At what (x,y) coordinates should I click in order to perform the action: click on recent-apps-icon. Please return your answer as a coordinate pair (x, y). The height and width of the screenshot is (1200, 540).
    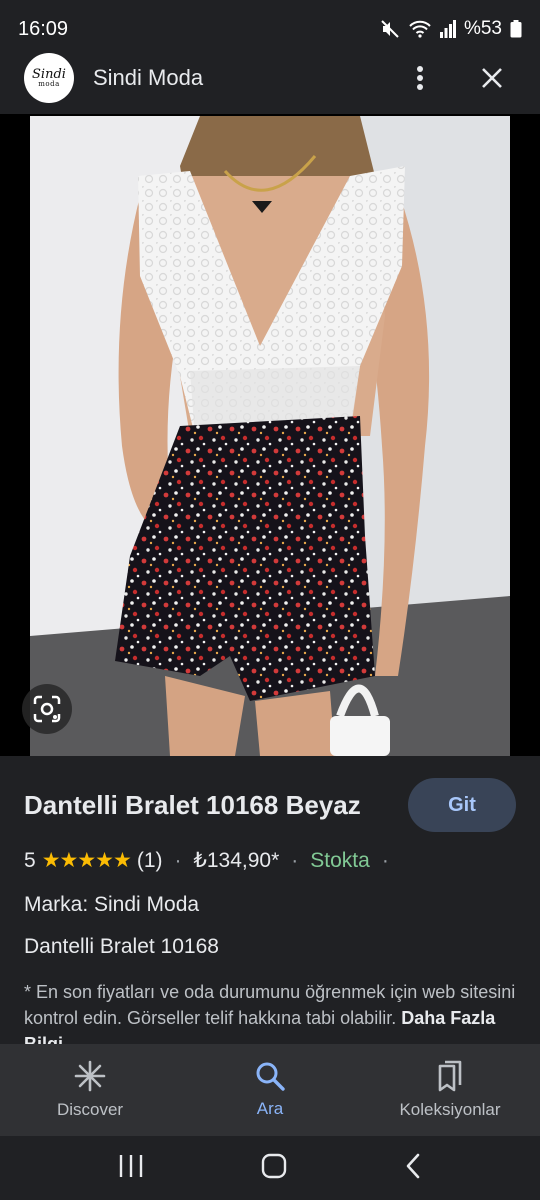
    Looking at the image, I should click on (131, 1165).